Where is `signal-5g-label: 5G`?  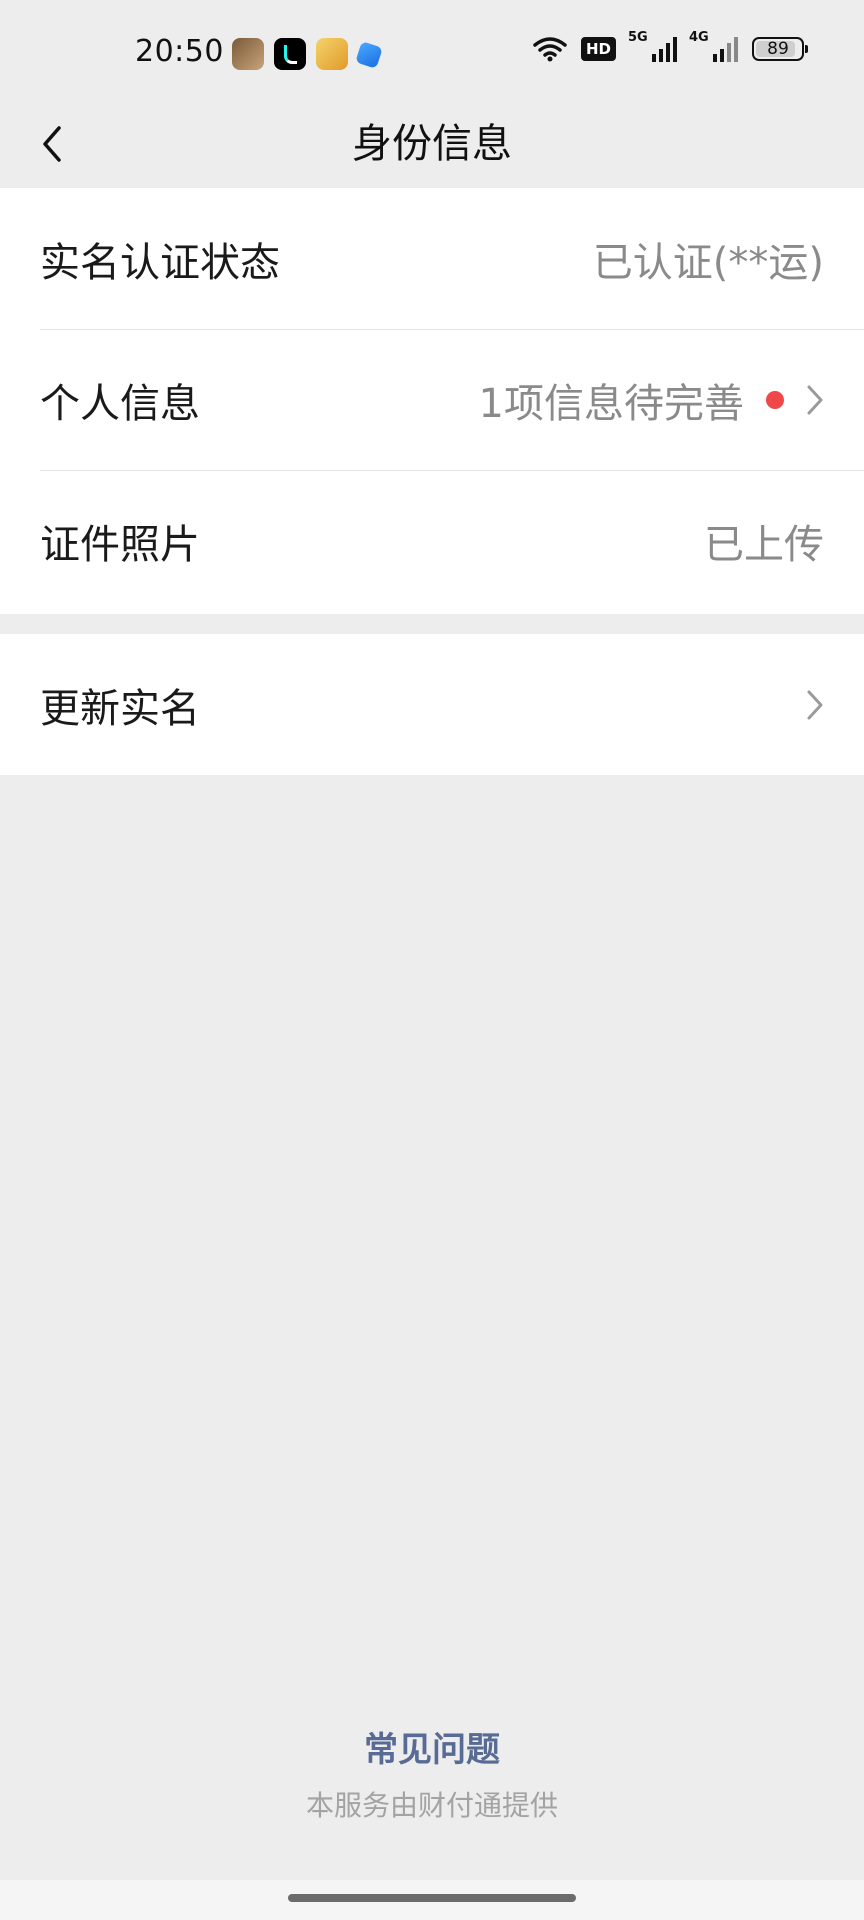
signal-5g-label: 5G is located at coordinates (638, 37).